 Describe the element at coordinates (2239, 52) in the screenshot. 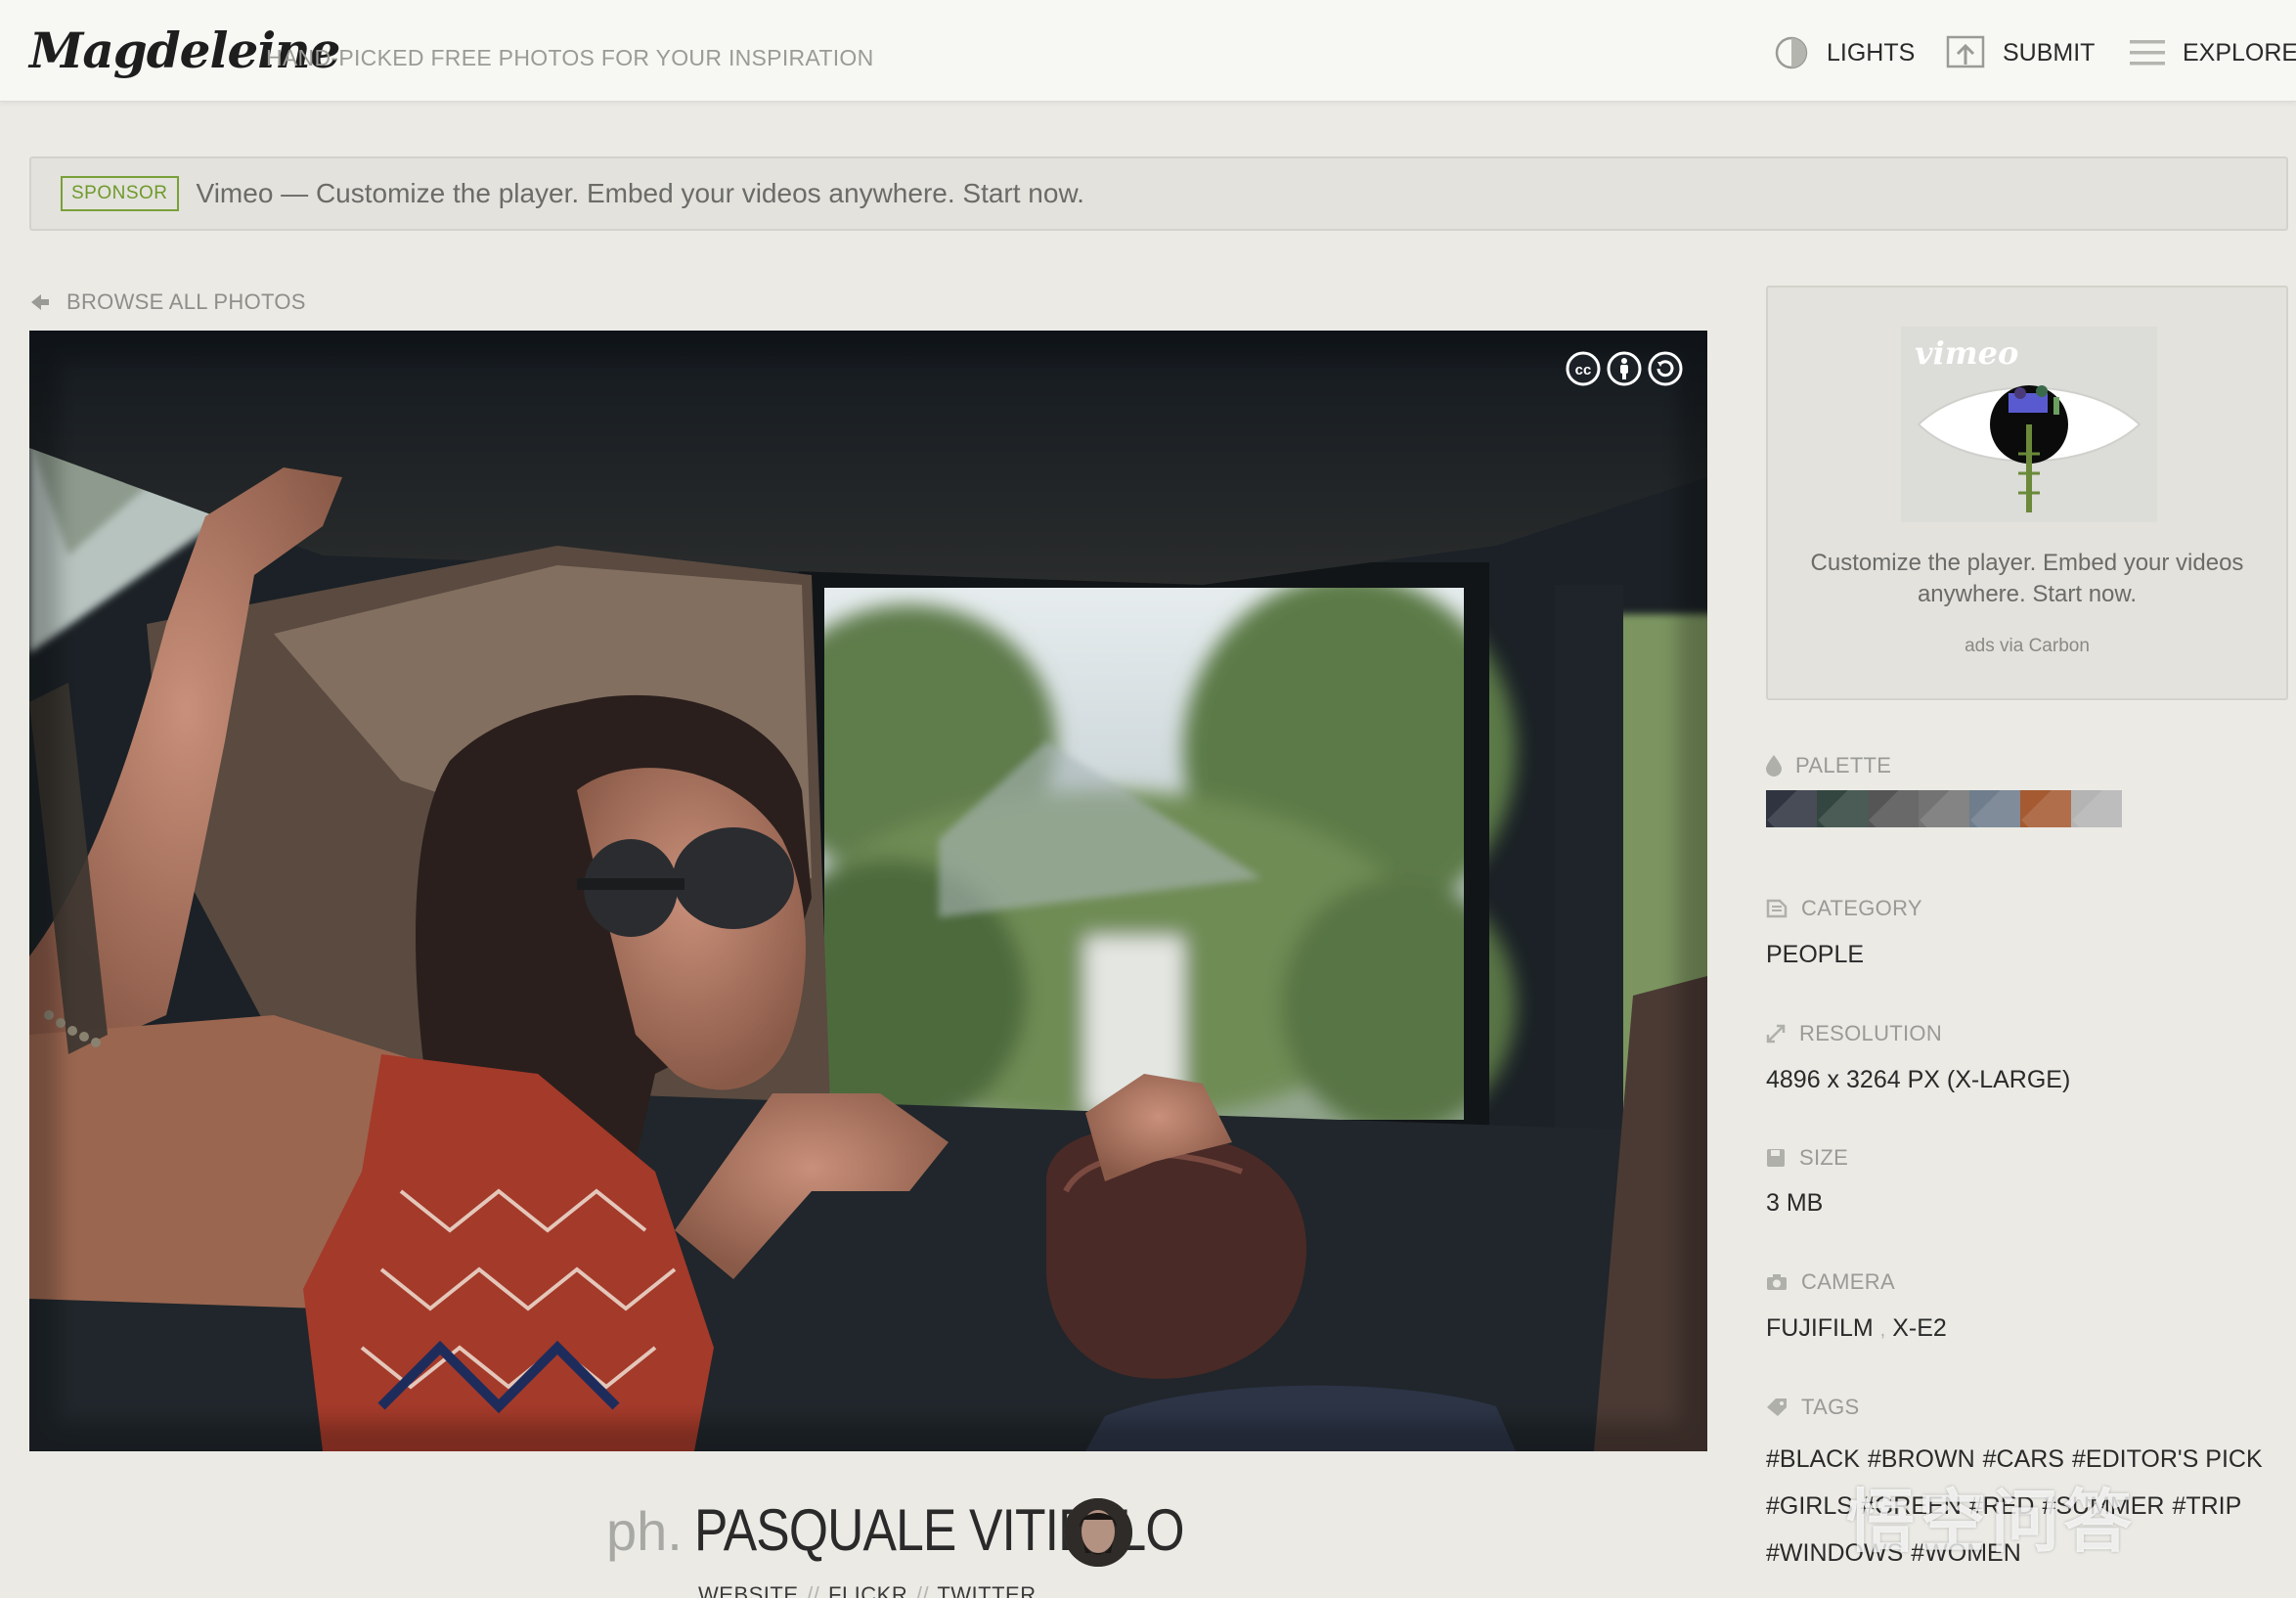

I see `nav-explore-label: EXPLORE` at that location.